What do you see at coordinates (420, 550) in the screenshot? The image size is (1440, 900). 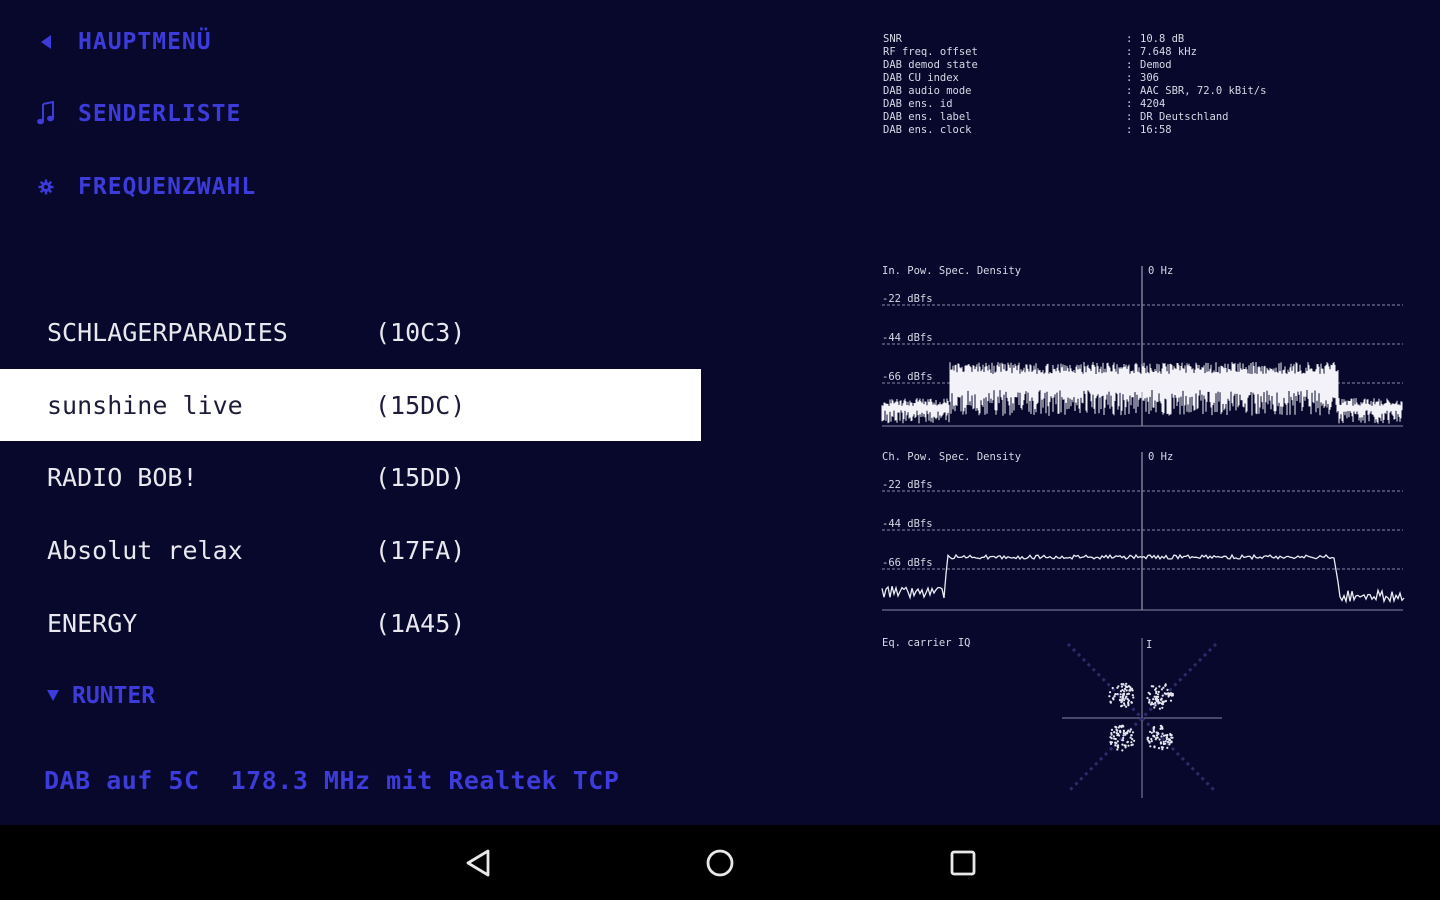 I see `station-id: (17FA)` at bounding box center [420, 550].